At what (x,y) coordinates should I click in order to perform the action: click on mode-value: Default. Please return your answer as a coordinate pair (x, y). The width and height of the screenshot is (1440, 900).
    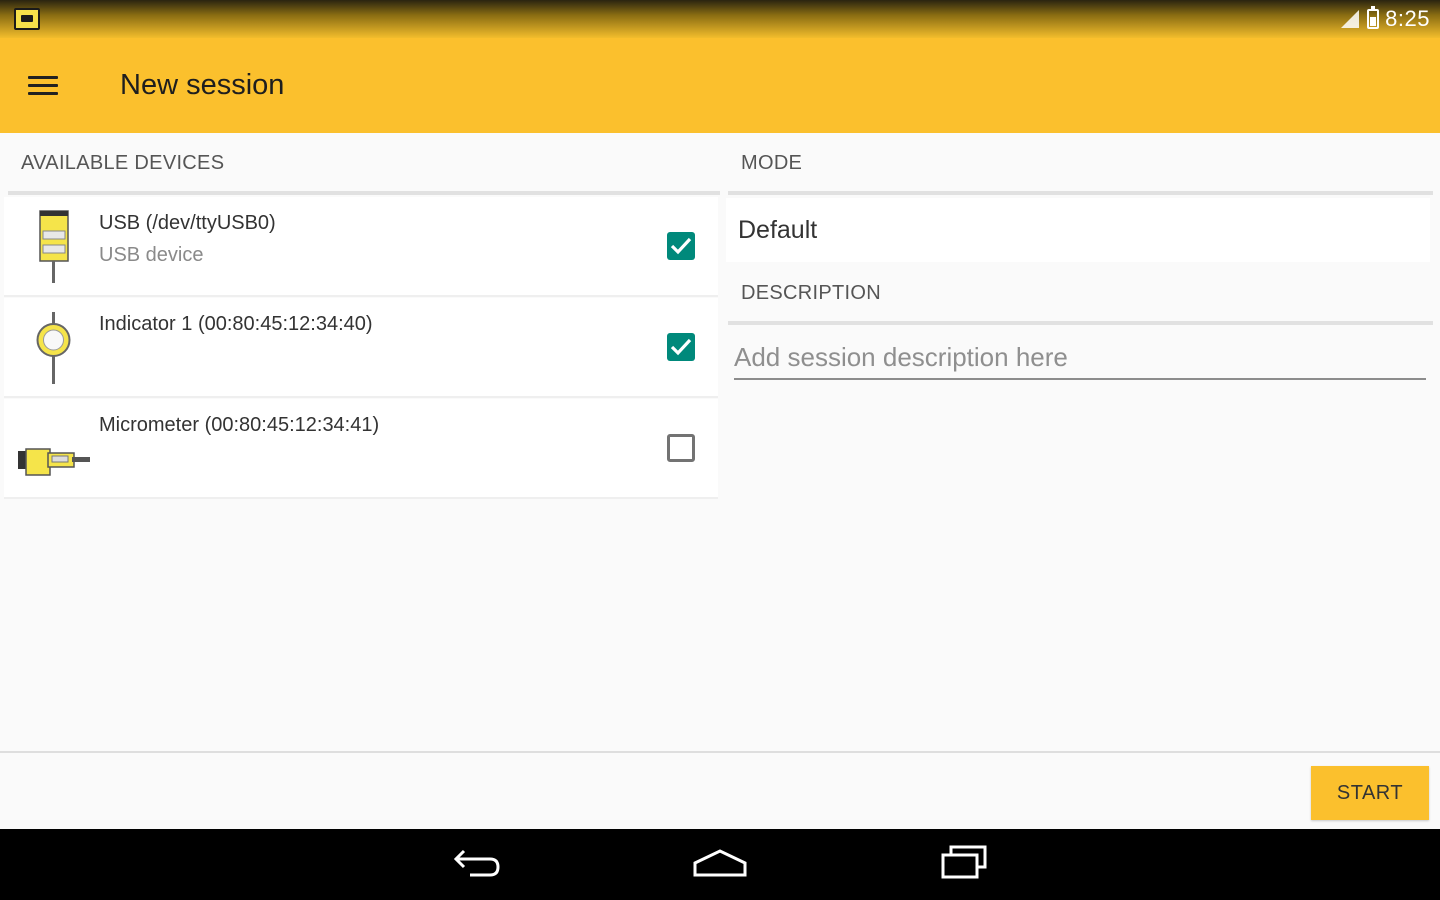
    Looking at the image, I should click on (778, 230).